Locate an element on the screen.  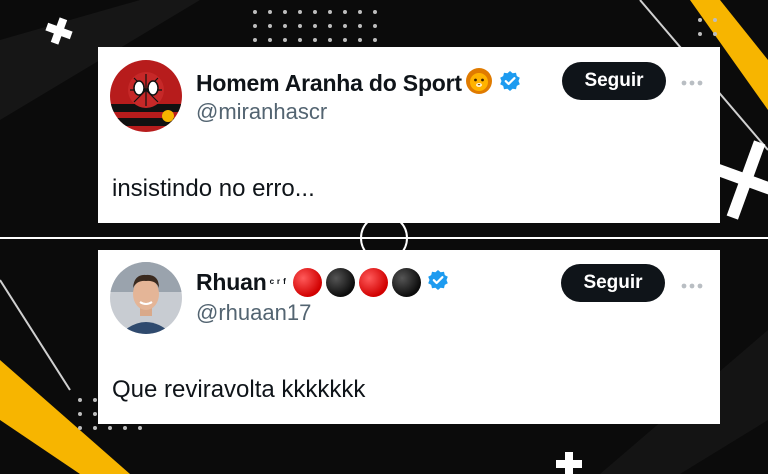
user-handle: @miranhascr is located at coordinates (261, 112).